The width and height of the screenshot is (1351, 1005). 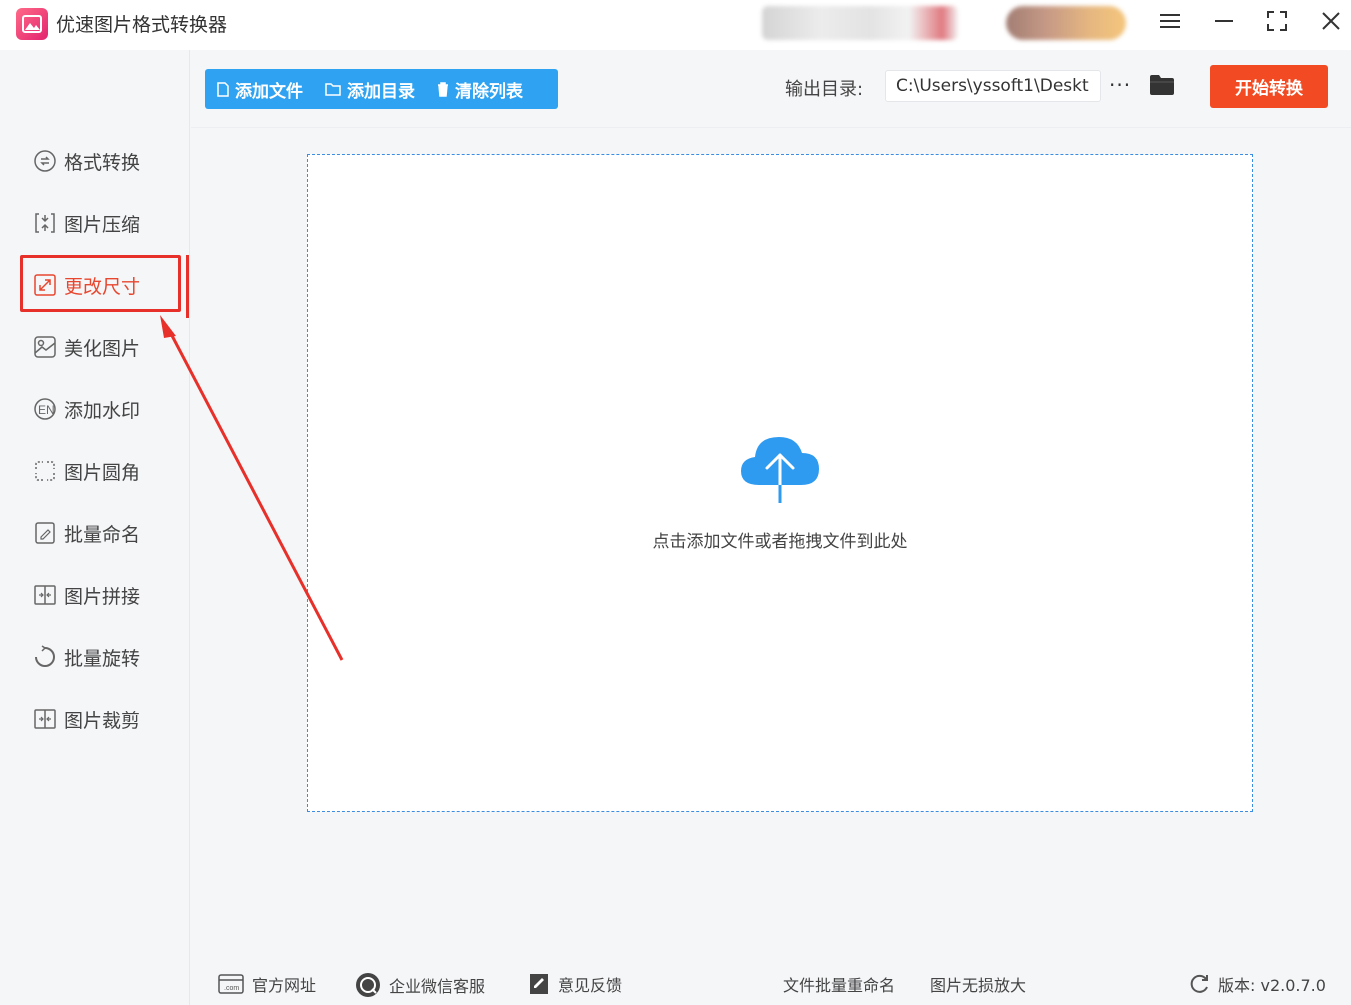 I want to click on sidebar-item-label: 图片压缩, so click(x=102, y=224).